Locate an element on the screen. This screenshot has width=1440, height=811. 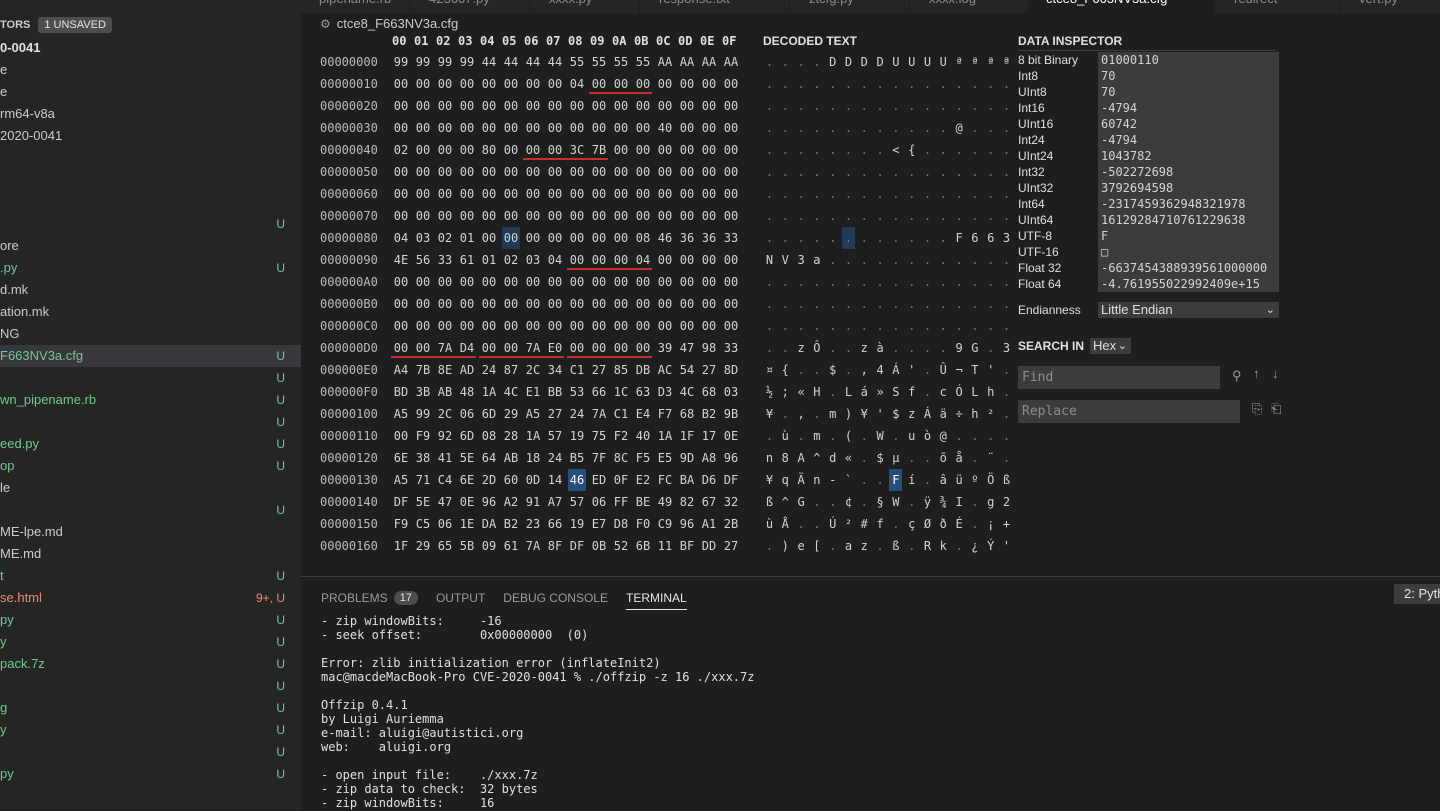
hex-byte: C5 is located at coordinates (423, 524).